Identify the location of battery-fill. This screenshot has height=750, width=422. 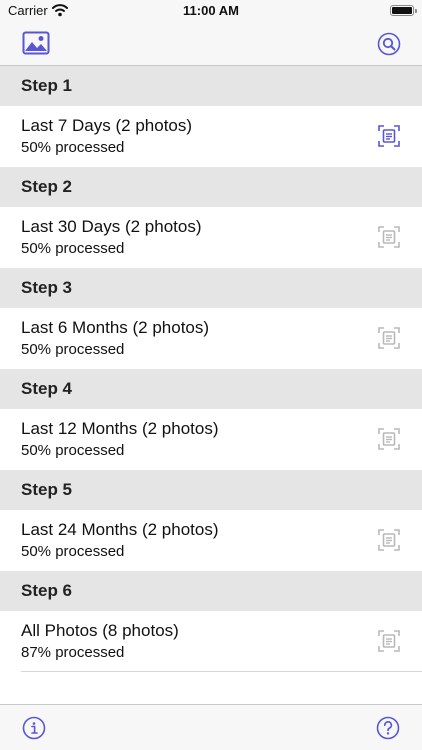
(402, 10).